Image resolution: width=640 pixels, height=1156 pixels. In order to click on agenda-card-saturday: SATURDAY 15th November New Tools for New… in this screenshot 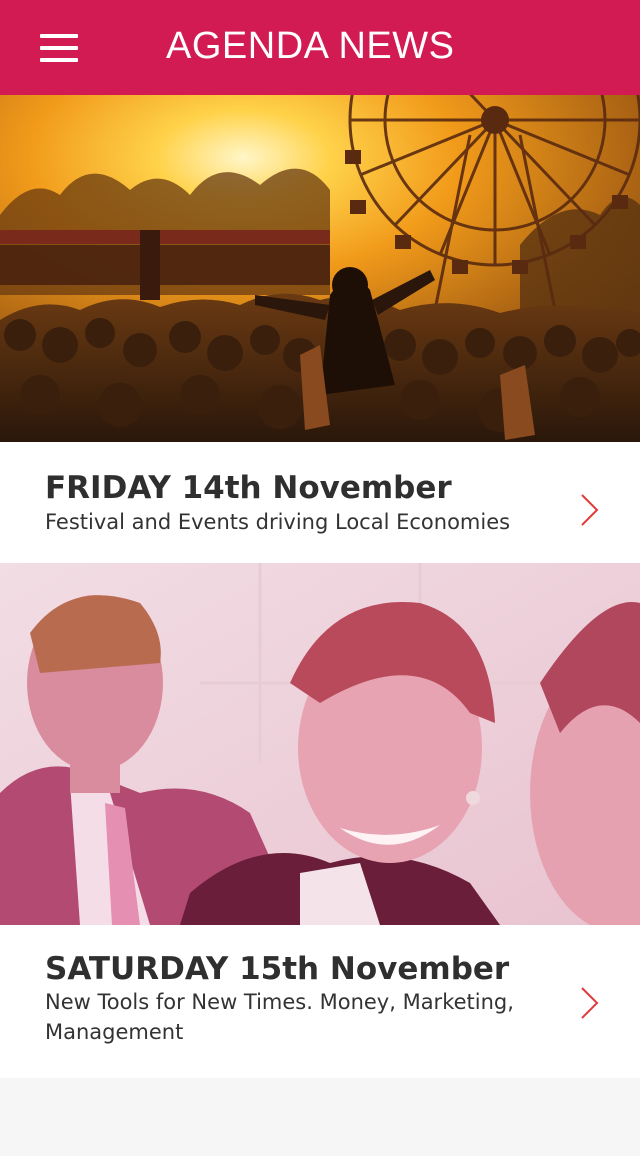, I will do `click(320, 1001)`.